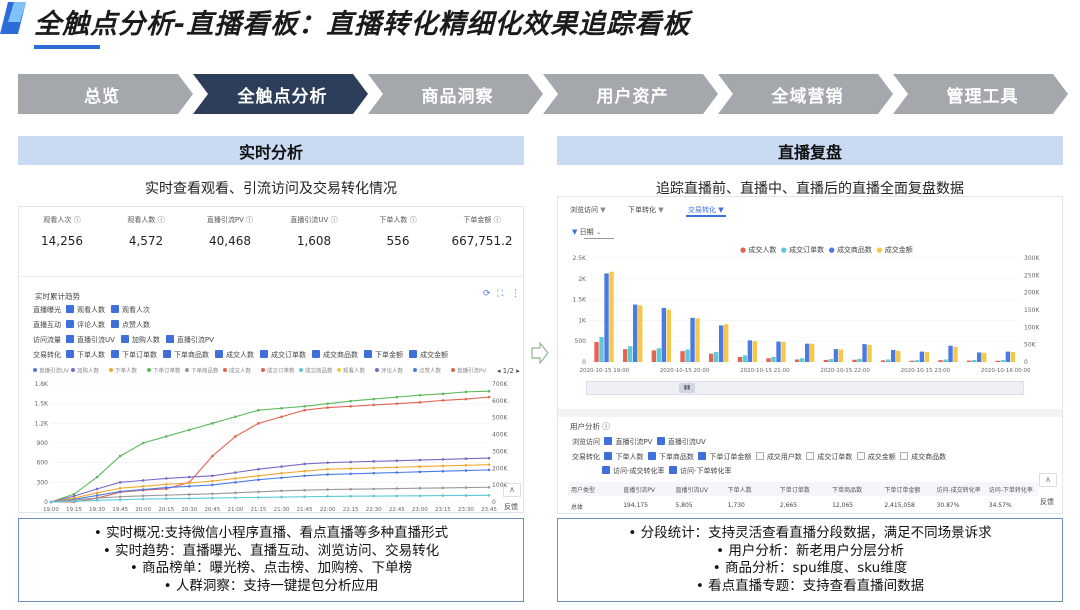 The image size is (1080, 610). Describe the element at coordinates (282, 510) in the screenshot. I see `x-tick-label: 21:30` at that location.